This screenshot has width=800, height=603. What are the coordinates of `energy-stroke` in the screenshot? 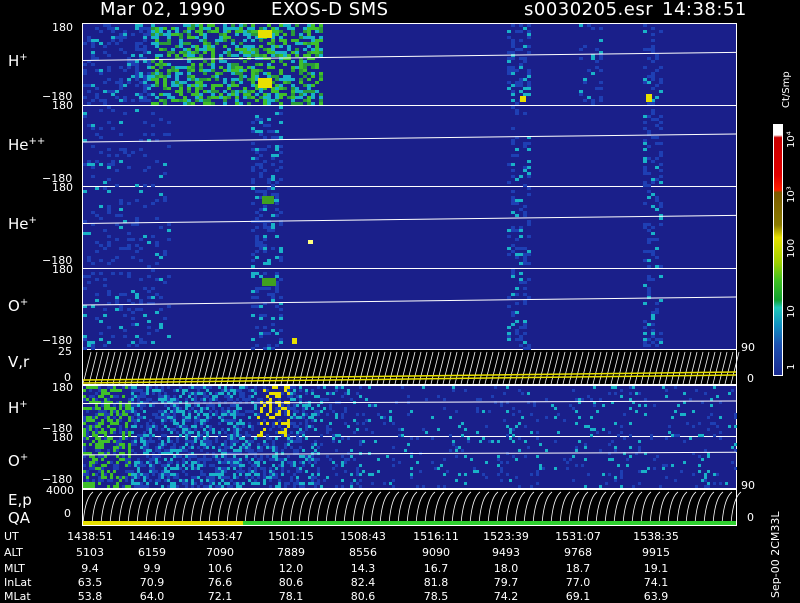 It's located at (133, 508).